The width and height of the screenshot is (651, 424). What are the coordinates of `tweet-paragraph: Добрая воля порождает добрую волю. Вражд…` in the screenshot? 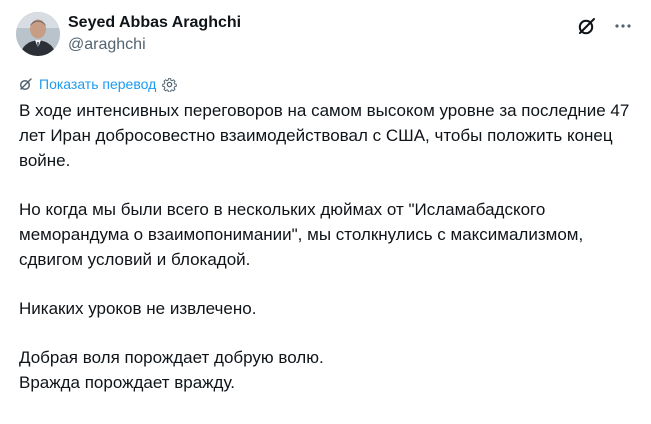 It's located at (171, 370).